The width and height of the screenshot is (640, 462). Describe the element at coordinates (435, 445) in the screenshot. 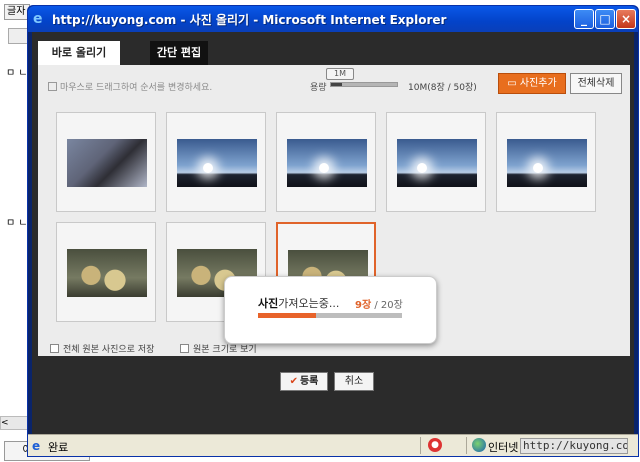

I see `popup-blocker-icon: ●` at that location.